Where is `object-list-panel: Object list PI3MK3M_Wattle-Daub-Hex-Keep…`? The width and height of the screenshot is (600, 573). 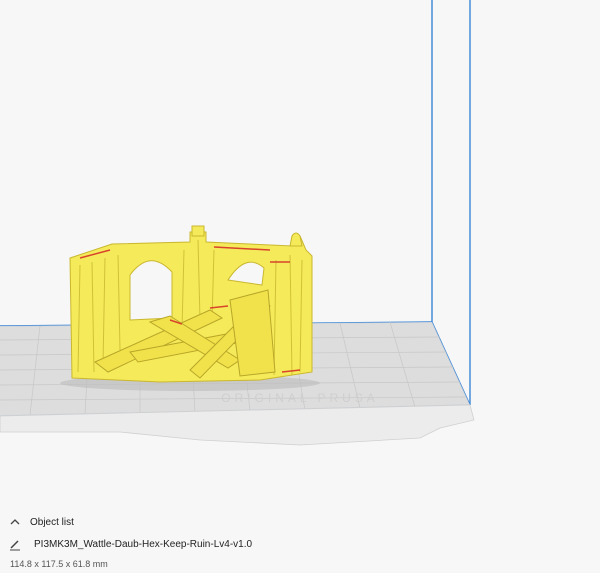 object-list-panel: Object list PI3MK3M_Wattle-Daub-Hex-Keep… is located at coordinates (300, 539).